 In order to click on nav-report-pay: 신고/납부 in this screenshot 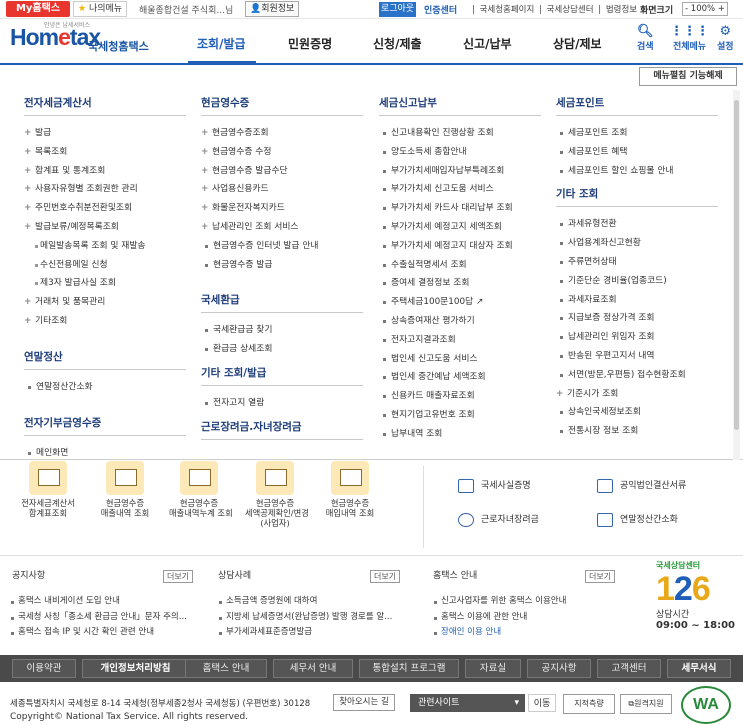, I will do `click(487, 43)`.